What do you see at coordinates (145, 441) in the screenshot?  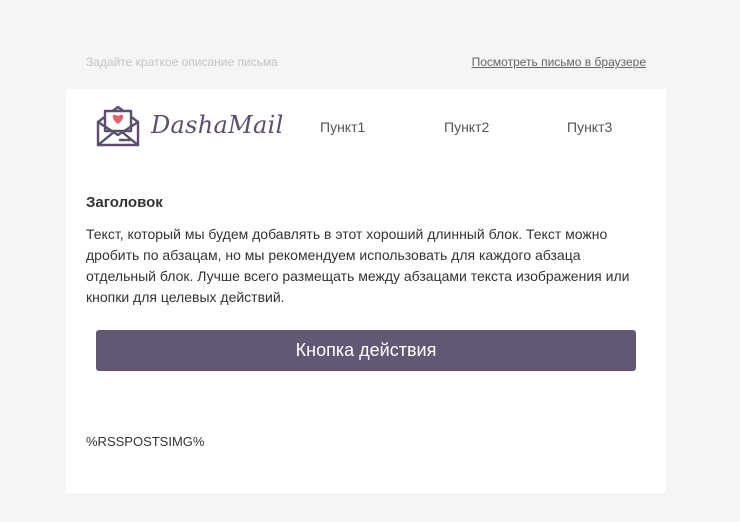 I see `rss-posts-placeholder: %RSSPOSTSIMG%` at bounding box center [145, 441].